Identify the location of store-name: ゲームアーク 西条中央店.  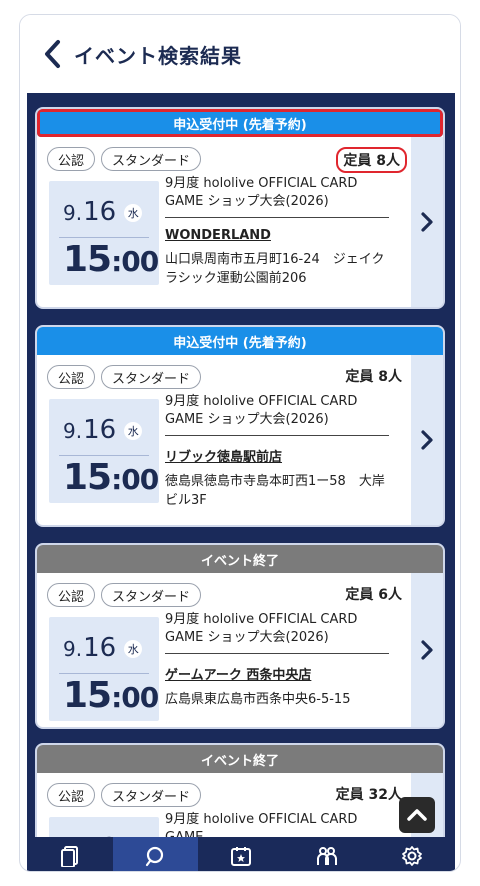
(277, 673).